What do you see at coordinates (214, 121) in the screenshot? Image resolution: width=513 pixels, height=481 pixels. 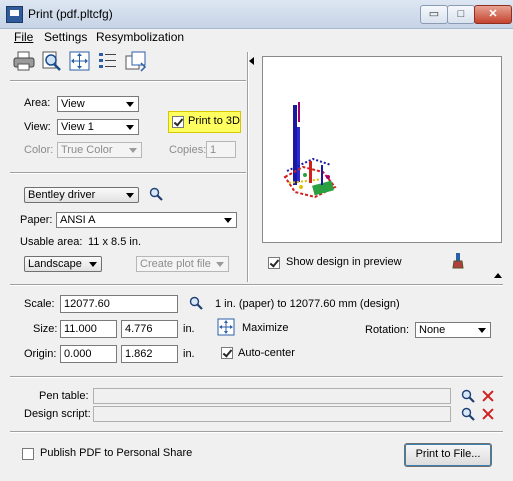 I see `print-to-3d-label: Print to 3D` at bounding box center [214, 121].